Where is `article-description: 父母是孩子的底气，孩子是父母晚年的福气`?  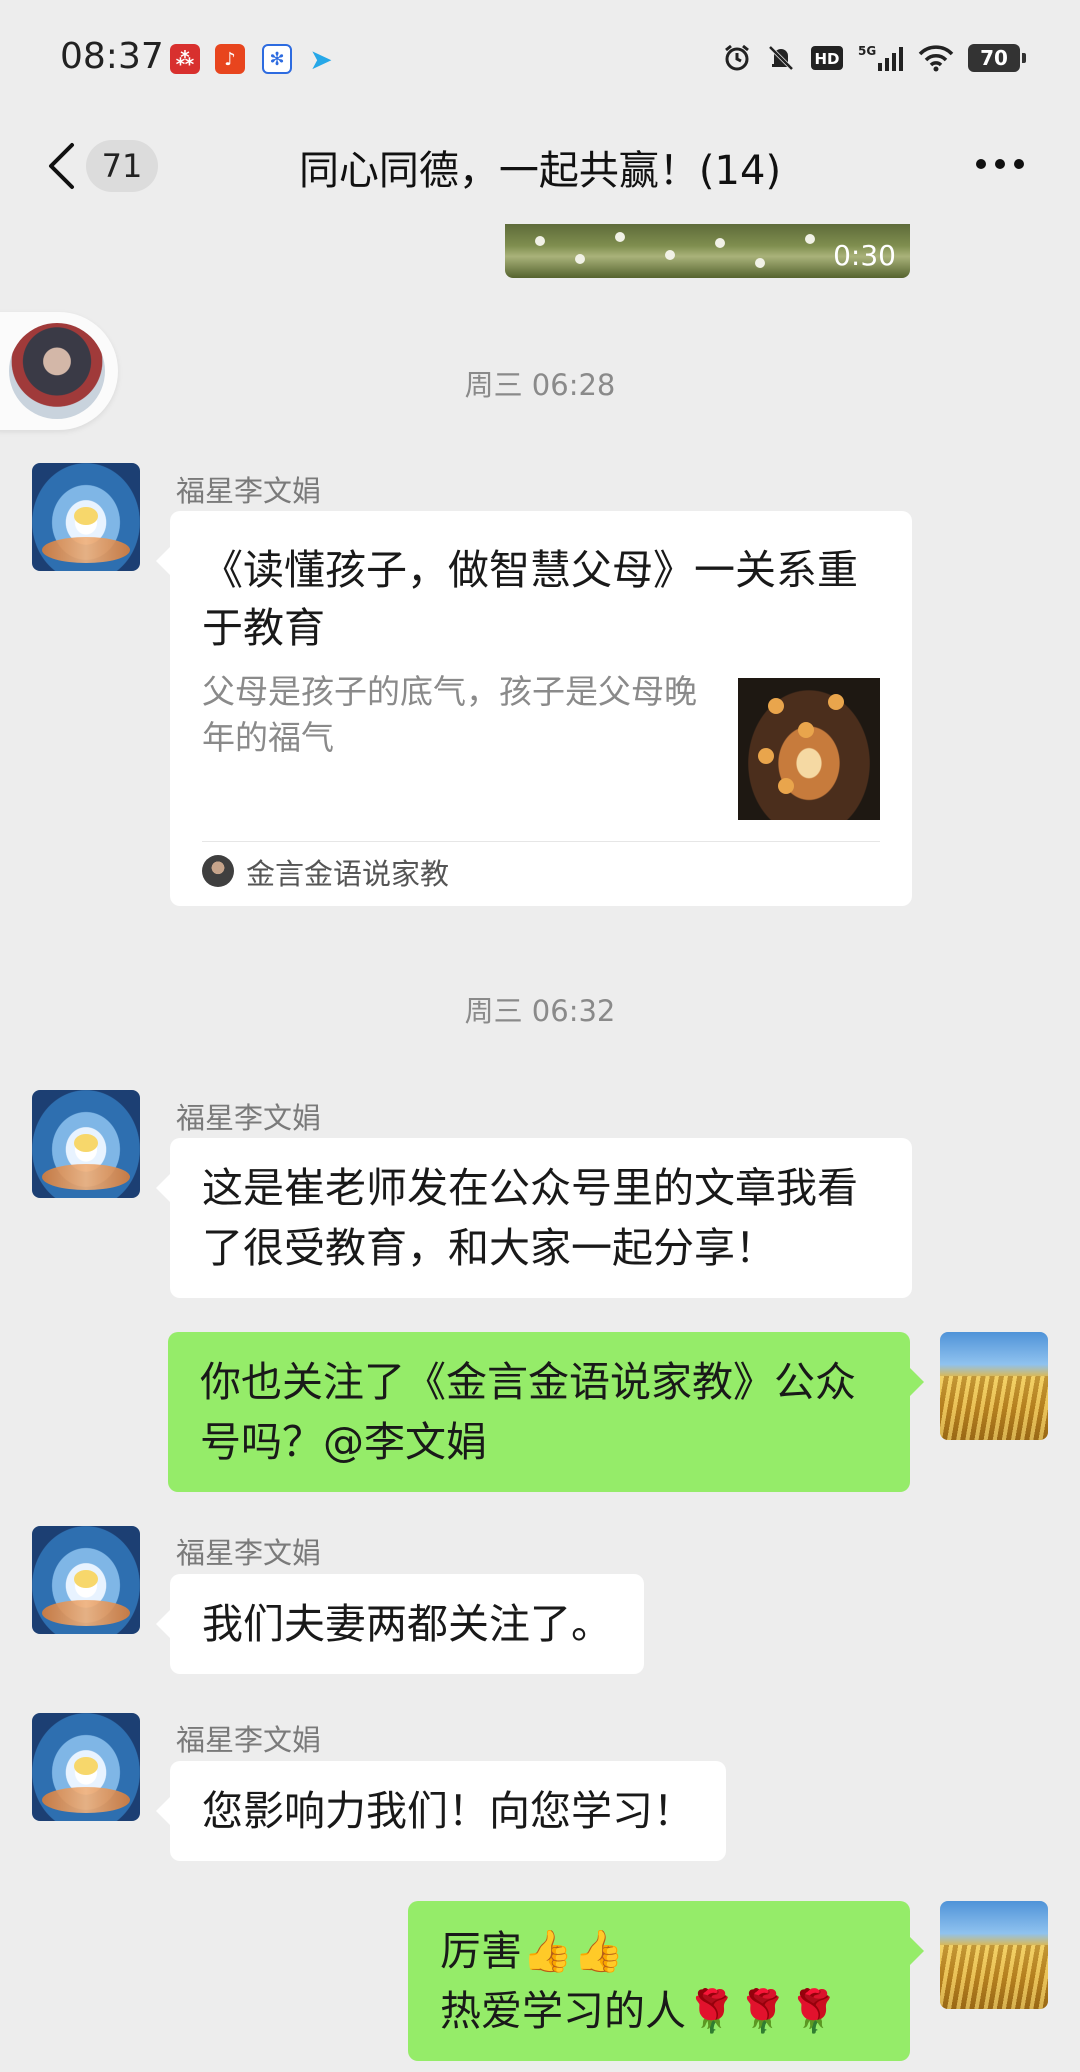 article-description: 父母是孩子的底气，孩子是父母晚年的福气 is located at coordinates (449, 714).